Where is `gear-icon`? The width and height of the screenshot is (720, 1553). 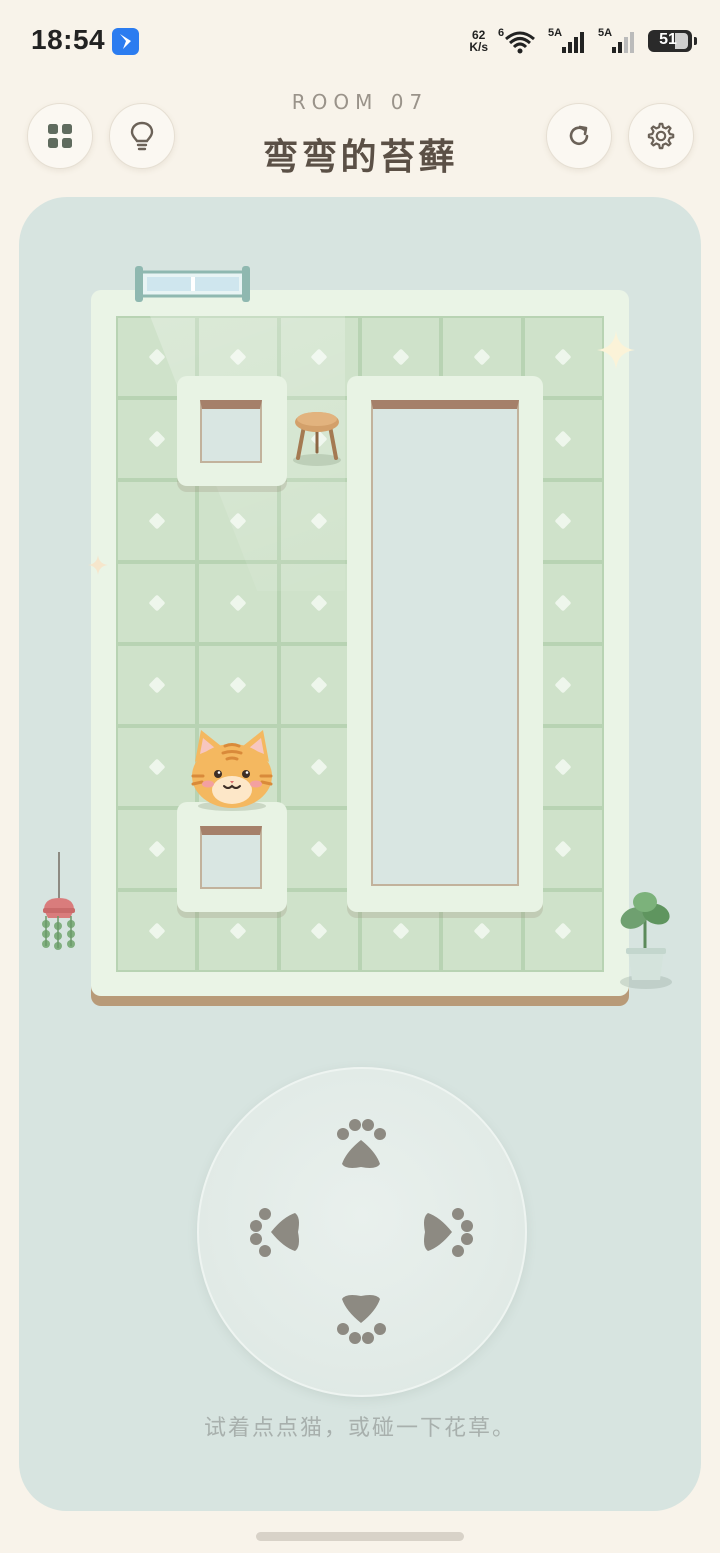 gear-icon is located at coordinates (661, 136).